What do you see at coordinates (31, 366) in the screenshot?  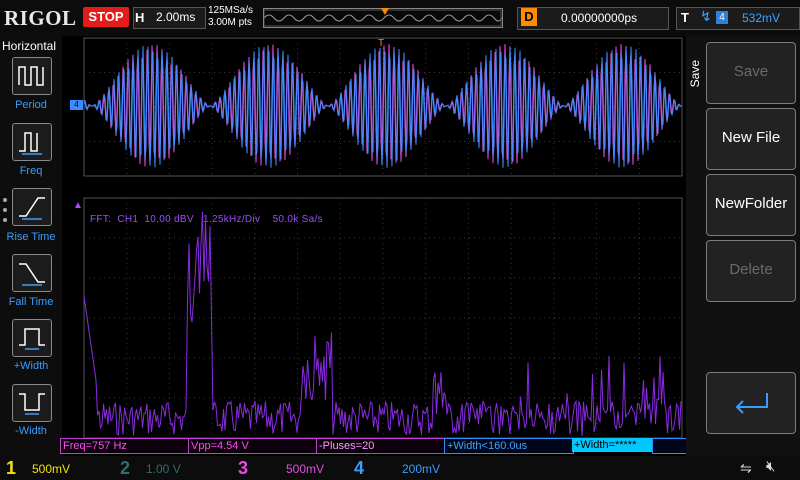 I see `plus-width-label: +Width` at bounding box center [31, 366].